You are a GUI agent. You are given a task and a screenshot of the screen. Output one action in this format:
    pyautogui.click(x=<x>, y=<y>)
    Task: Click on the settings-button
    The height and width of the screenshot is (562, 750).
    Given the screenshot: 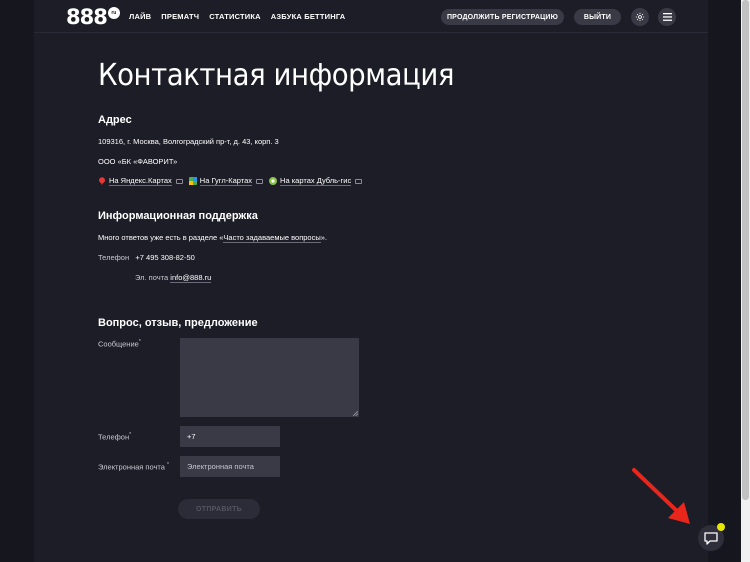 What is the action you would take?
    pyautogui.click(x=640, y=17)
    